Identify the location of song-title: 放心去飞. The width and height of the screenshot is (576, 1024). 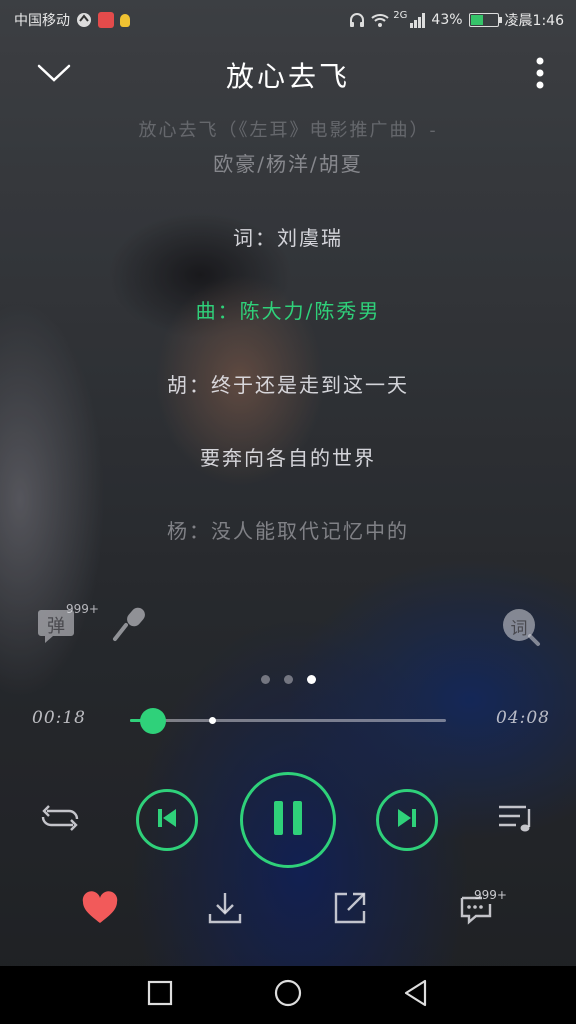
(287, 76).